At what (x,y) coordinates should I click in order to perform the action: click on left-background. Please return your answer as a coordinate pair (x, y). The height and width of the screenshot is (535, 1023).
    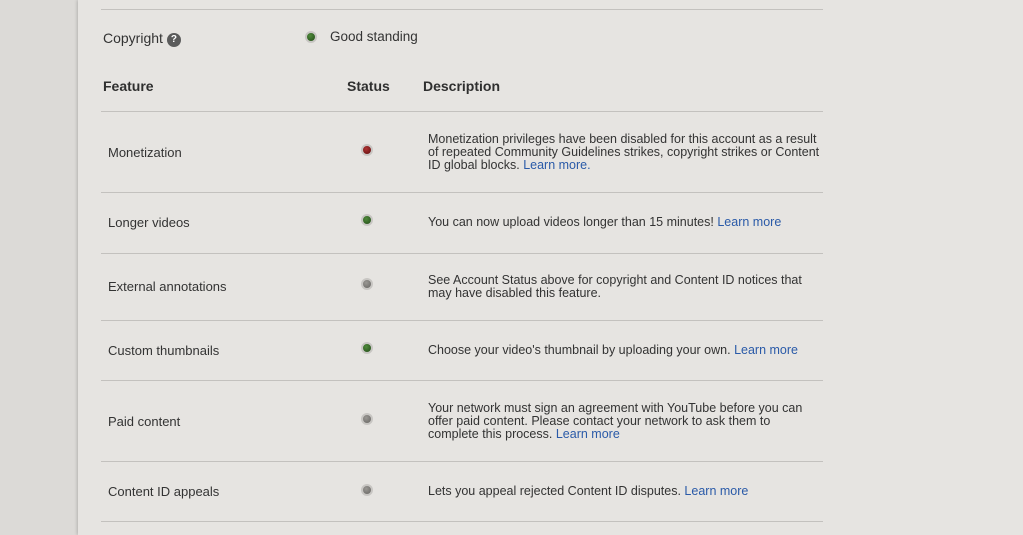
    Looking at the image, I should click on (39, 267).